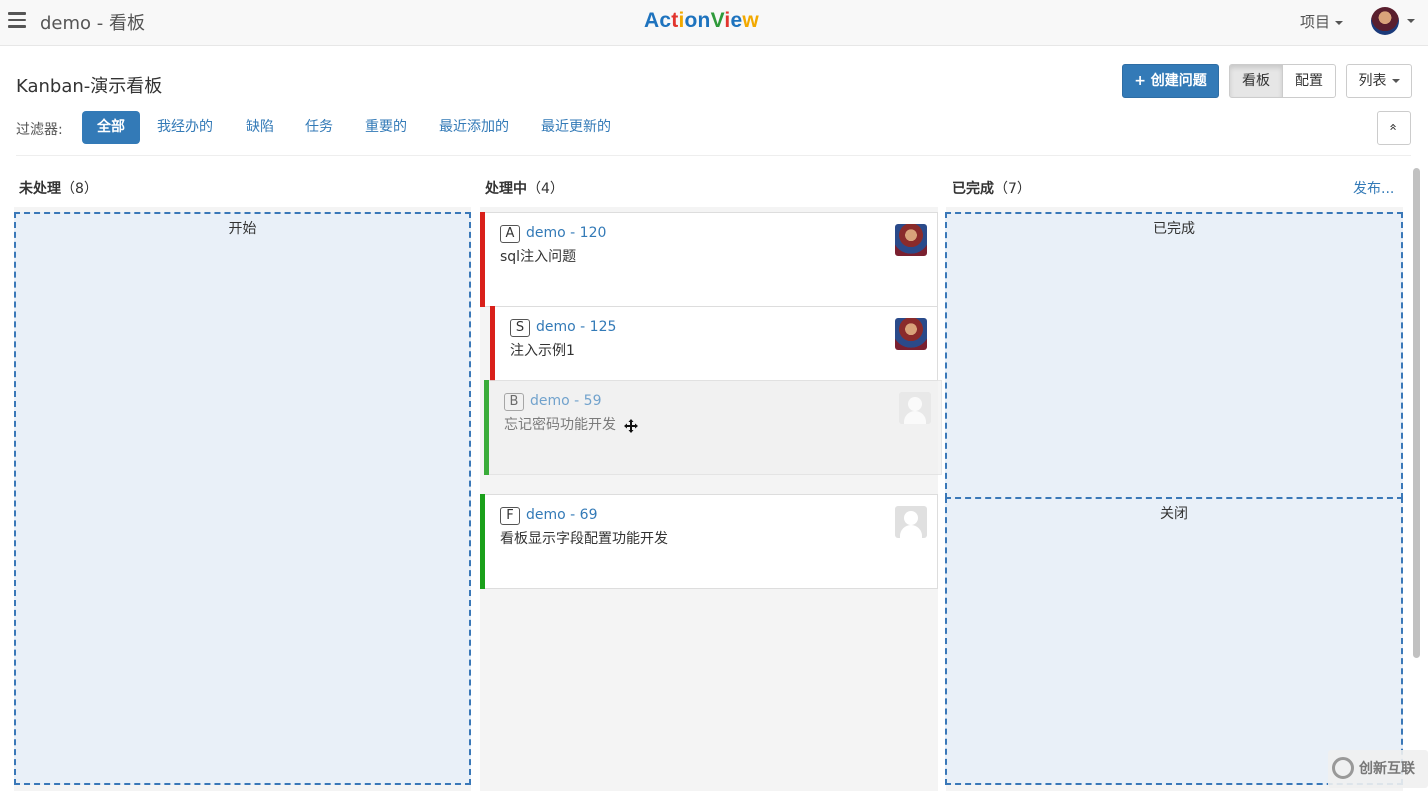  I want to click on filter-label: 过滤器:, so click(39, 130).